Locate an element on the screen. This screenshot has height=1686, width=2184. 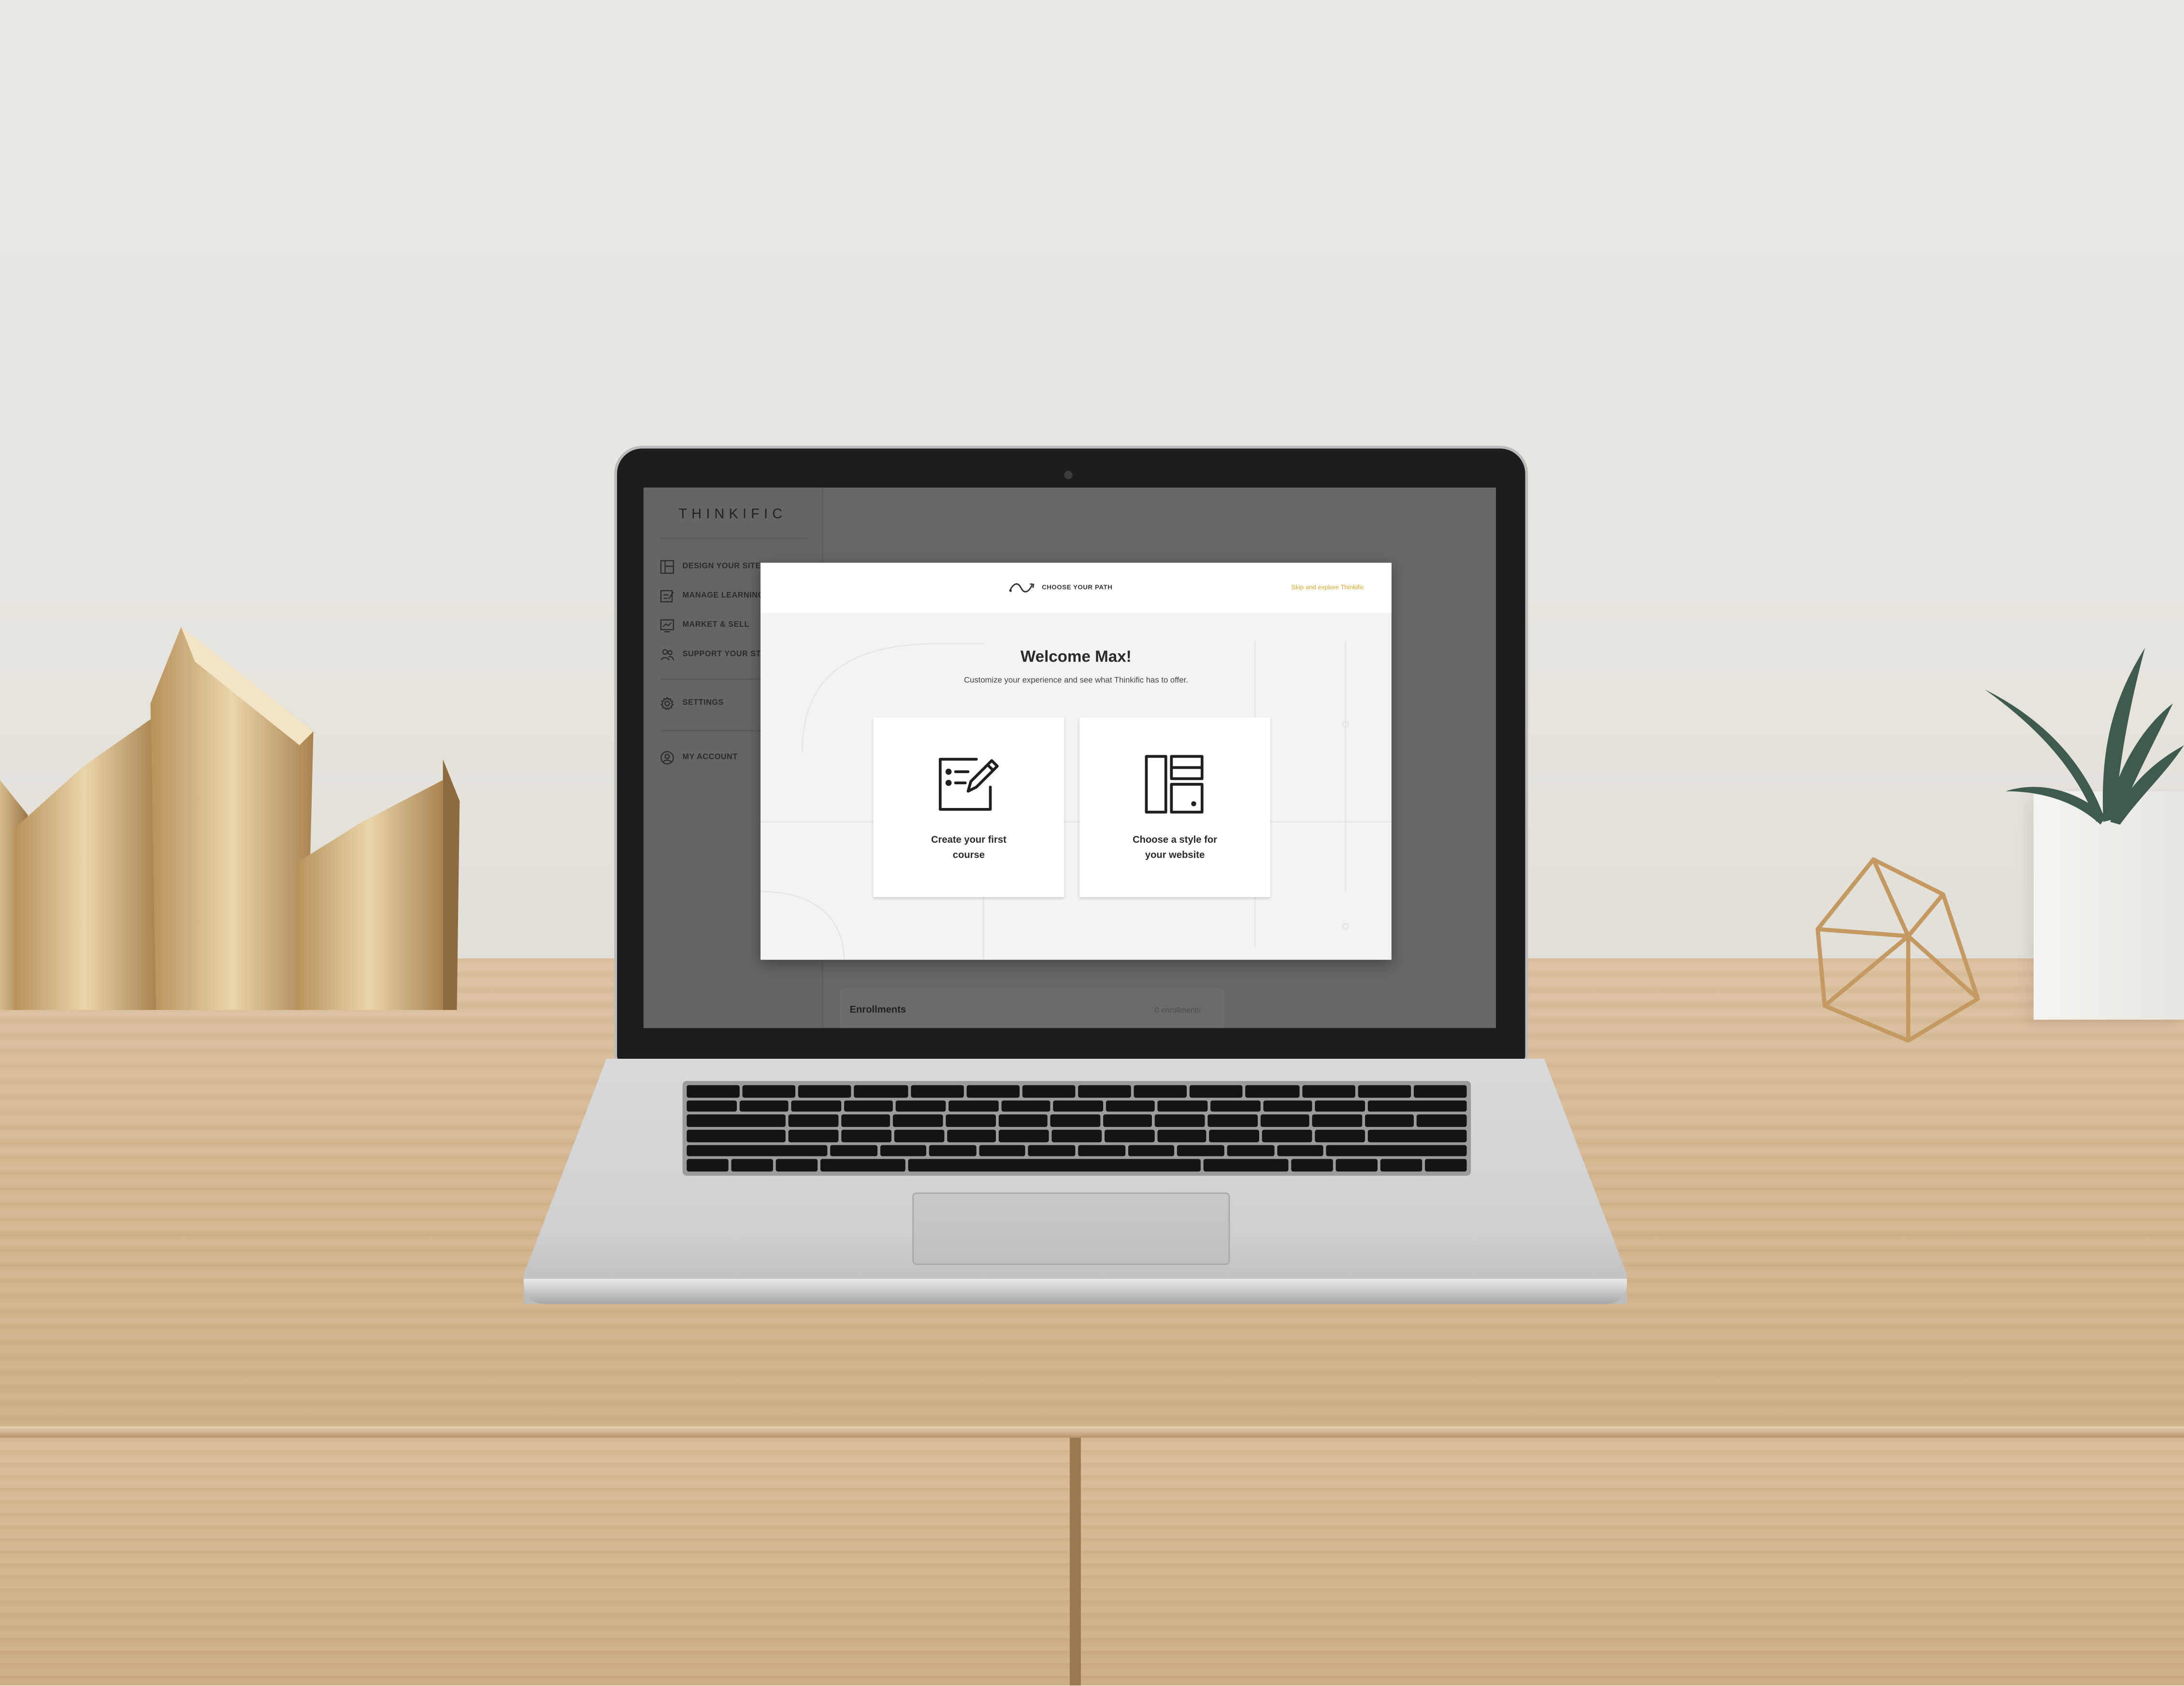
geometric-terrarium is located at coordinates (1898, 950).